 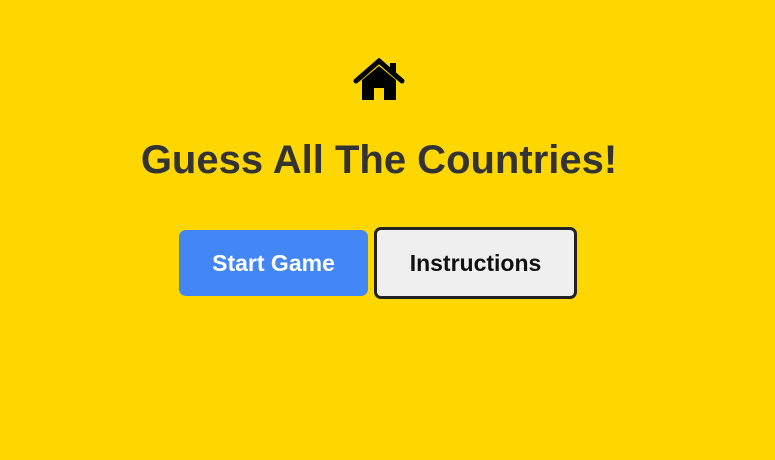 What do you see at coordinates (379, 160) in the screenshot?
I see `page-title: Guess All The Countries!` at bounding box center [379, 160].